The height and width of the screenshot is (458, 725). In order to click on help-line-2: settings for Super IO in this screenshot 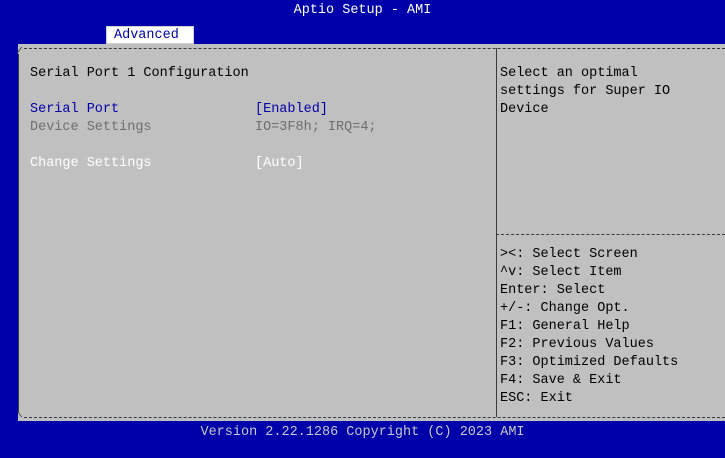, I will do `click(585, 91)`.